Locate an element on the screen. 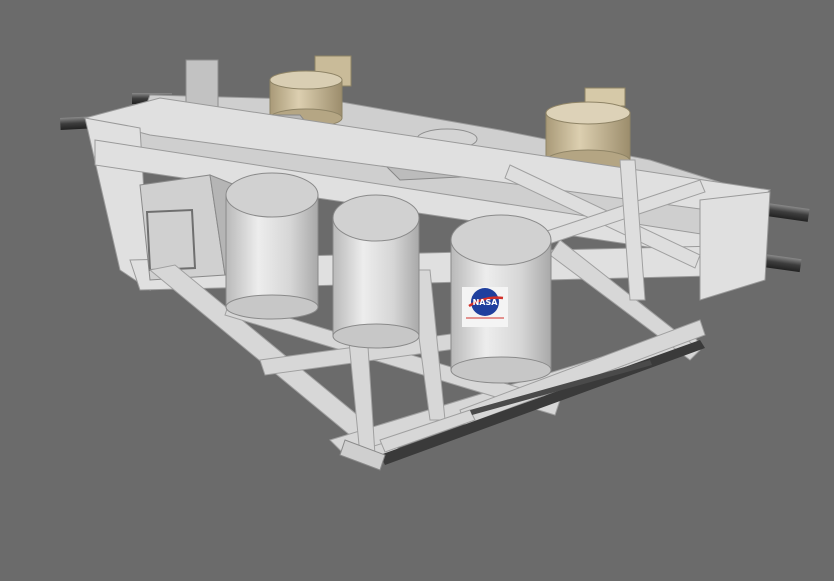  nasa-logo-text: NASA is located at coordinates (486, 302).